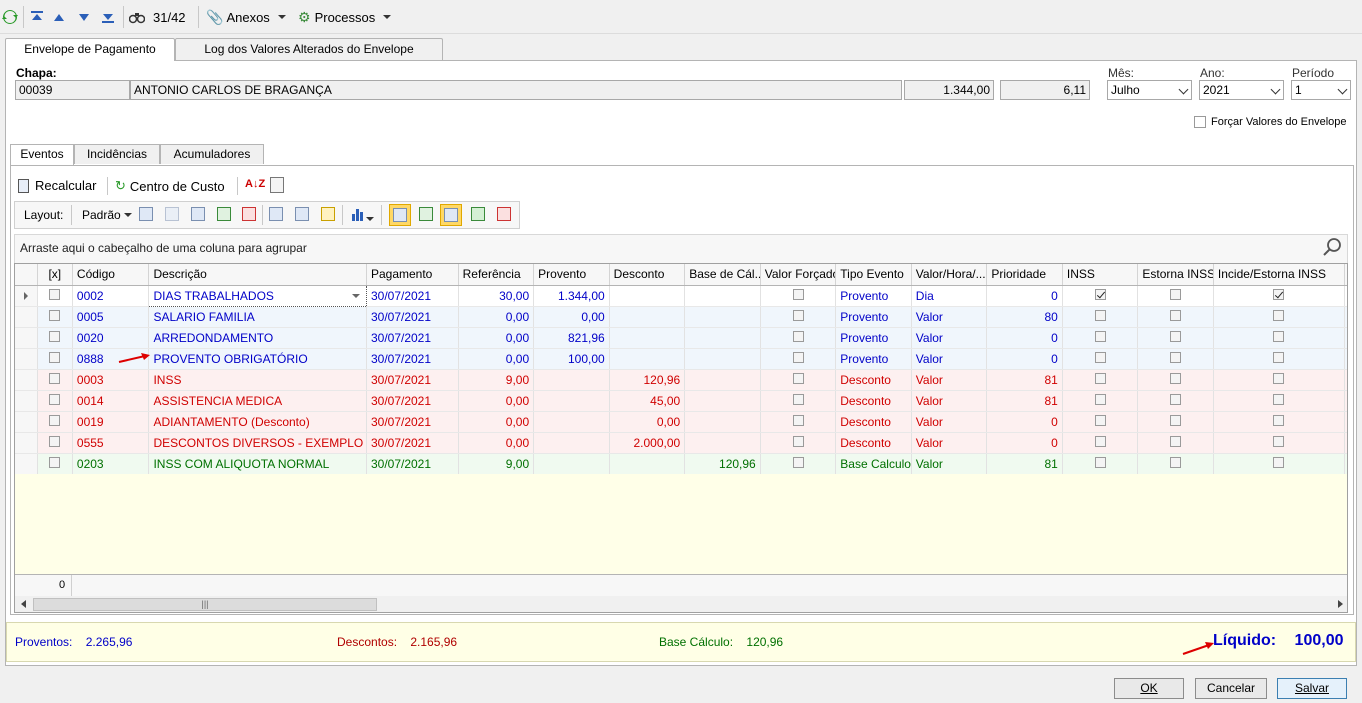  What do you see at coordinates (10, 17) in the screenshot?
I see `refresh-icon` at bounding box center [10, 17].